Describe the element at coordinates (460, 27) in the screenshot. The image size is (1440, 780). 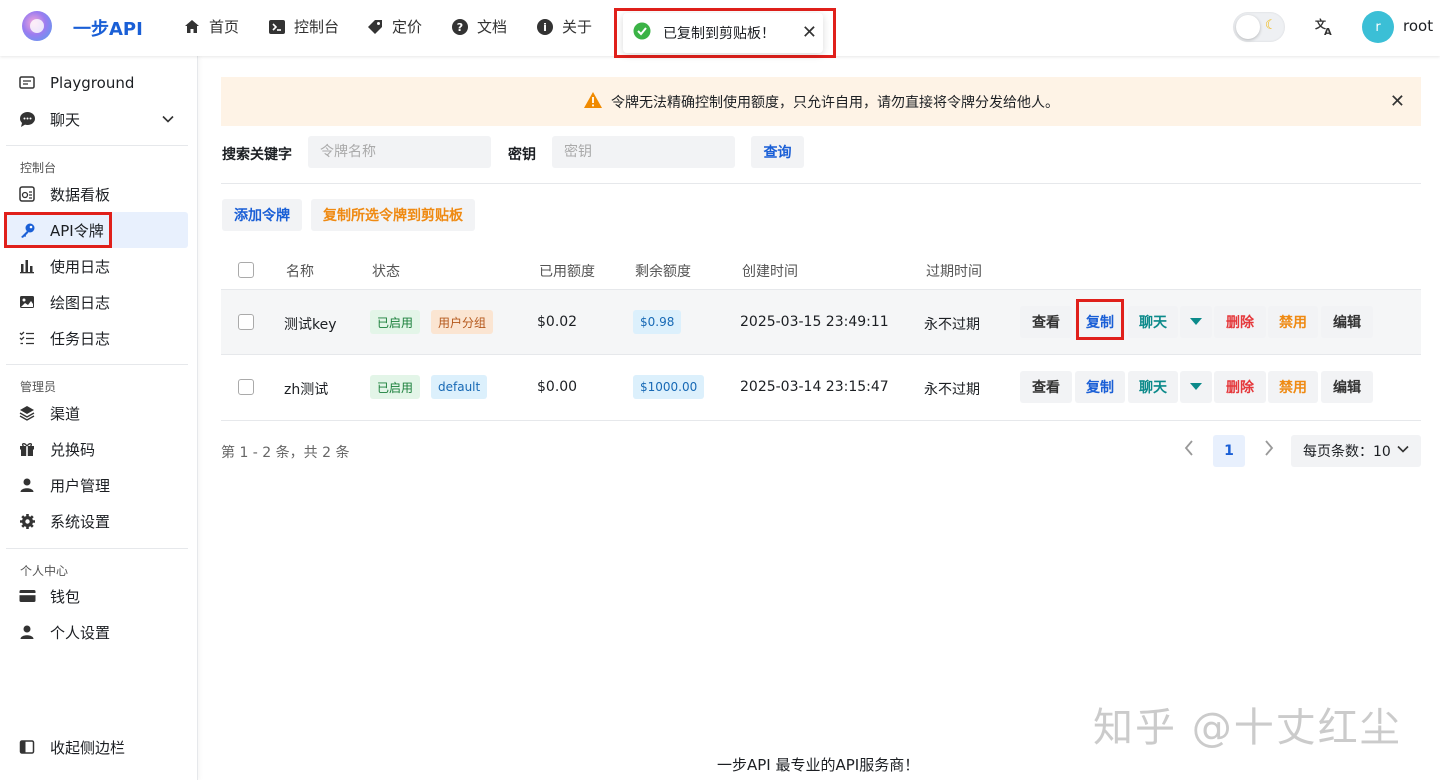
I see `help-icon: ?` at that location.